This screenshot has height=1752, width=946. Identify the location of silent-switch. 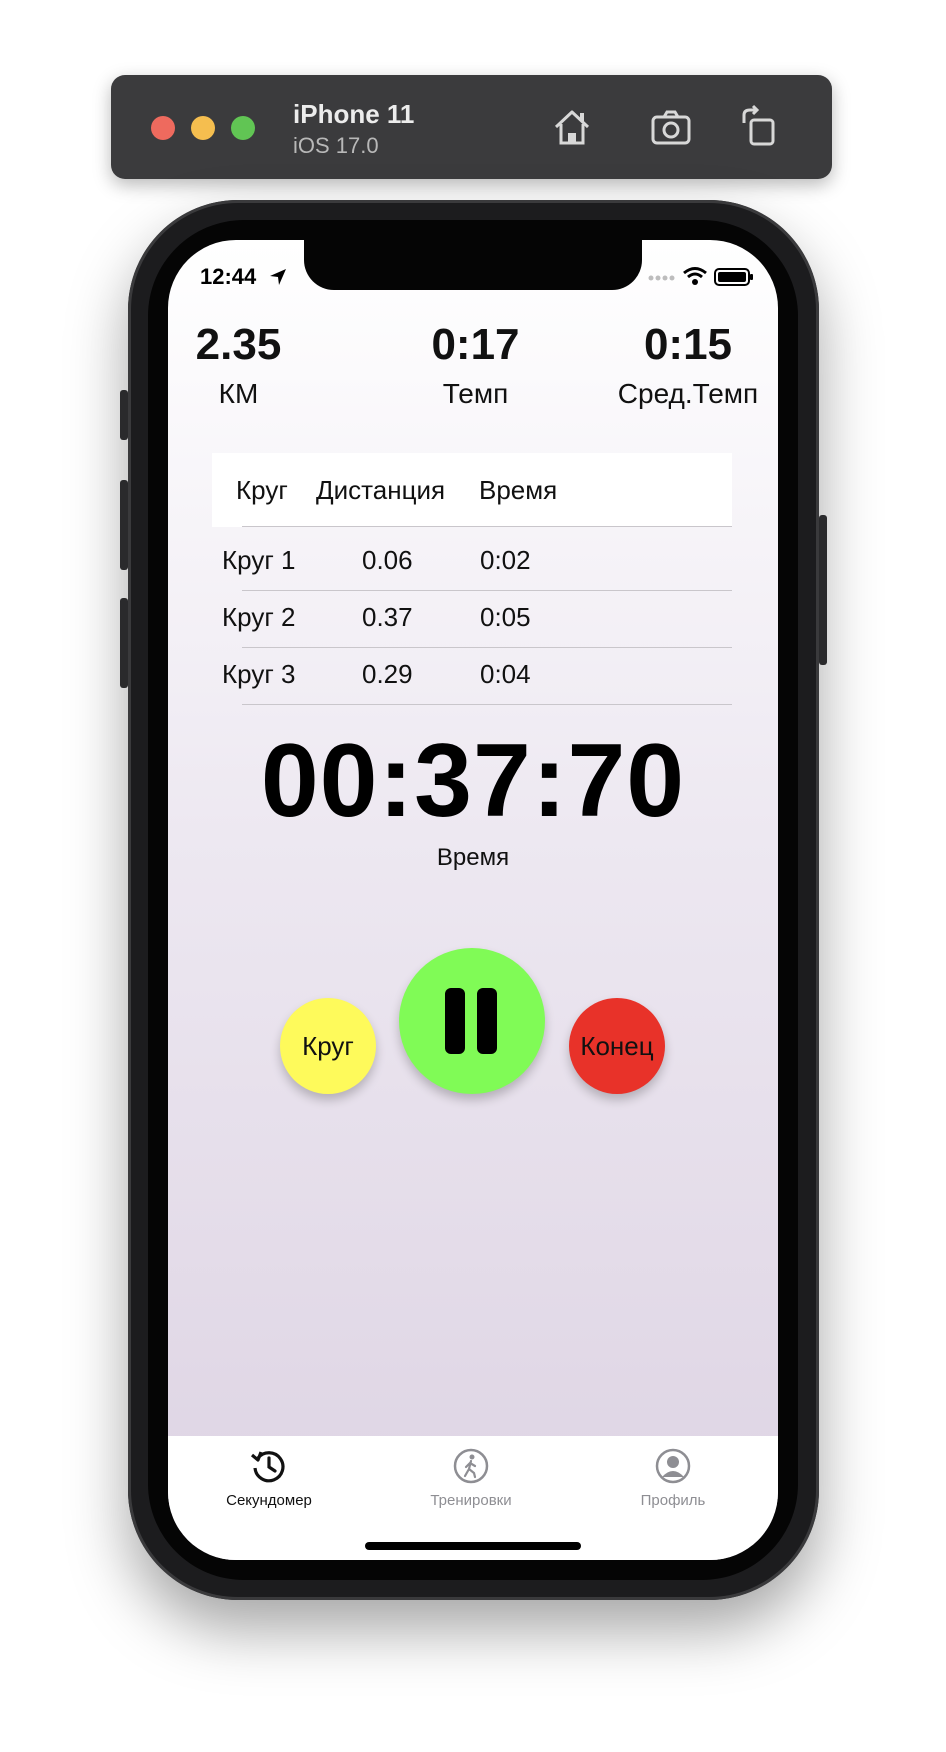
(124, 415).